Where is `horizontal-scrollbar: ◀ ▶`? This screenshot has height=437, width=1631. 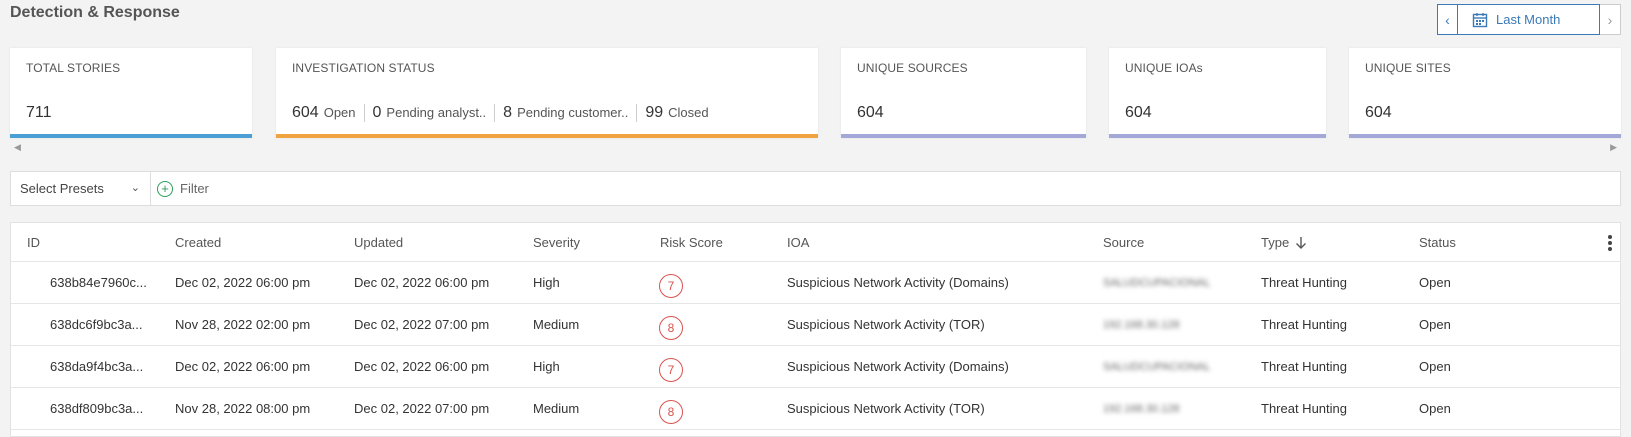 horizontal-scrollbar: ◀ ▶ is located at coordinates (815, 147).